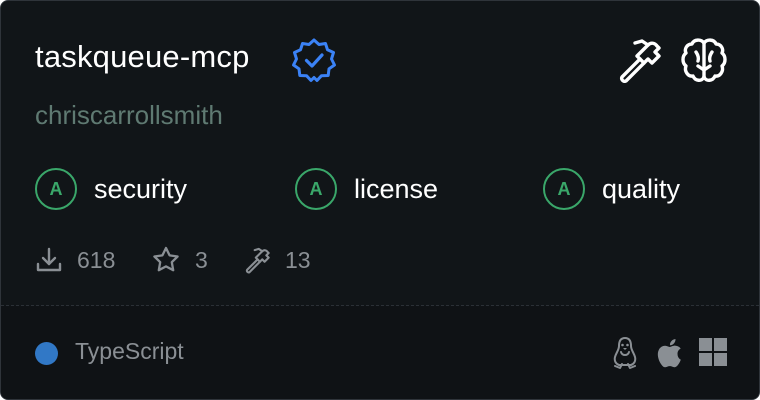 This screenshot has height=400, width=760. I want to click on download-icon, so click(49, 259).